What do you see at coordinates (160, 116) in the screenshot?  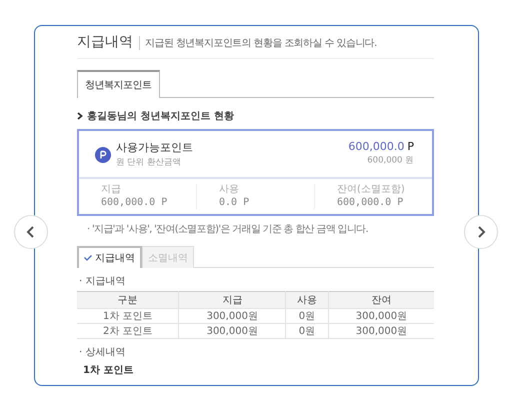 I see `section-heading: 홍길동님의 청년복지포인트 현황` at bounding box center [160, 116].